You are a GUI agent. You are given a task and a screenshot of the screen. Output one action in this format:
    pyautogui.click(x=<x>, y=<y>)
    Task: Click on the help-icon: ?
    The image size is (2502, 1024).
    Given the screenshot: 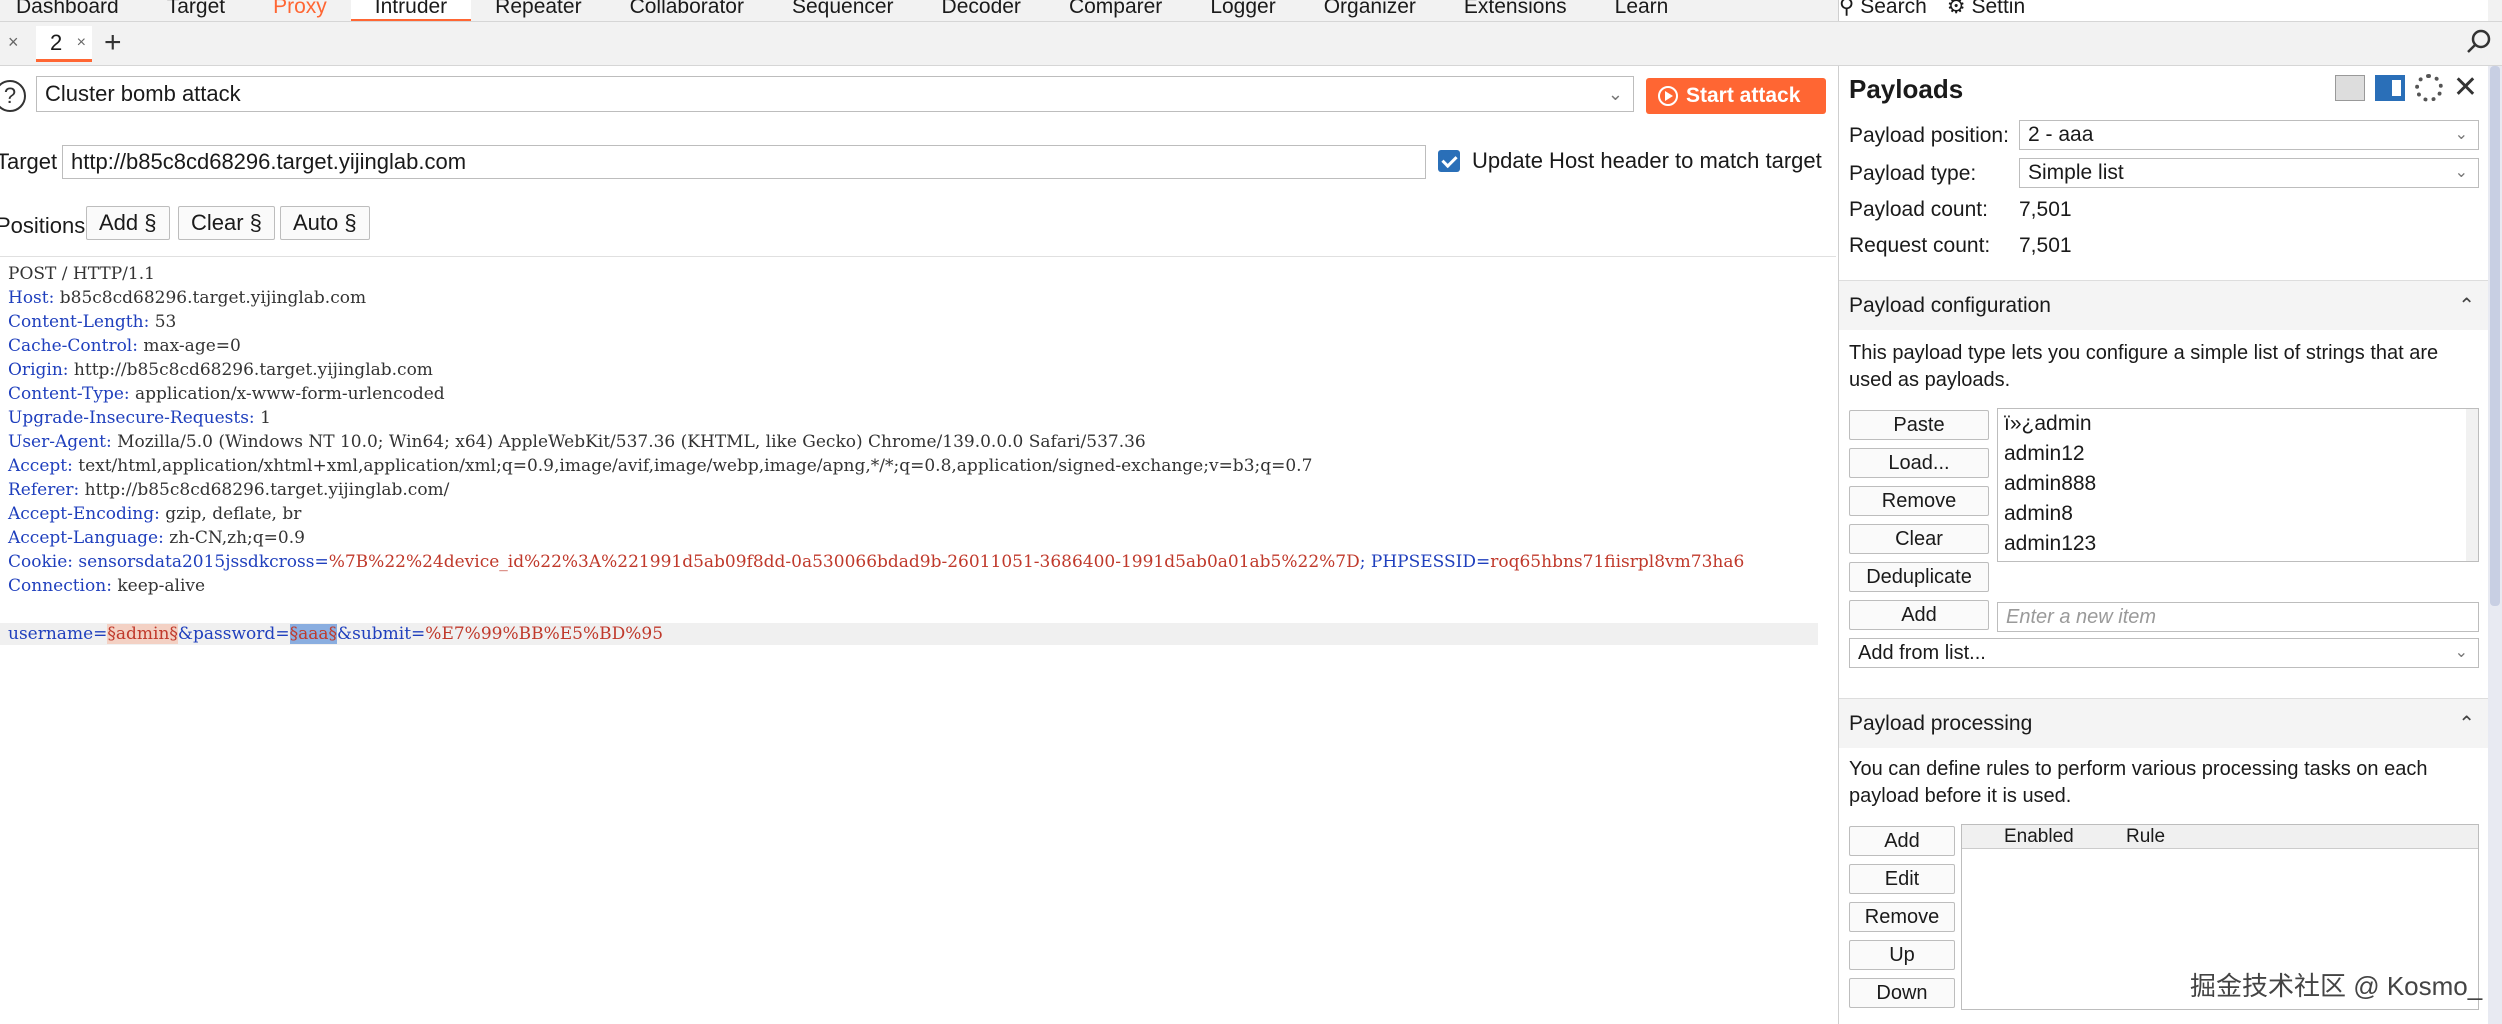 What is the action you would take?
    pyautogui.click(x=13, y=96)
    